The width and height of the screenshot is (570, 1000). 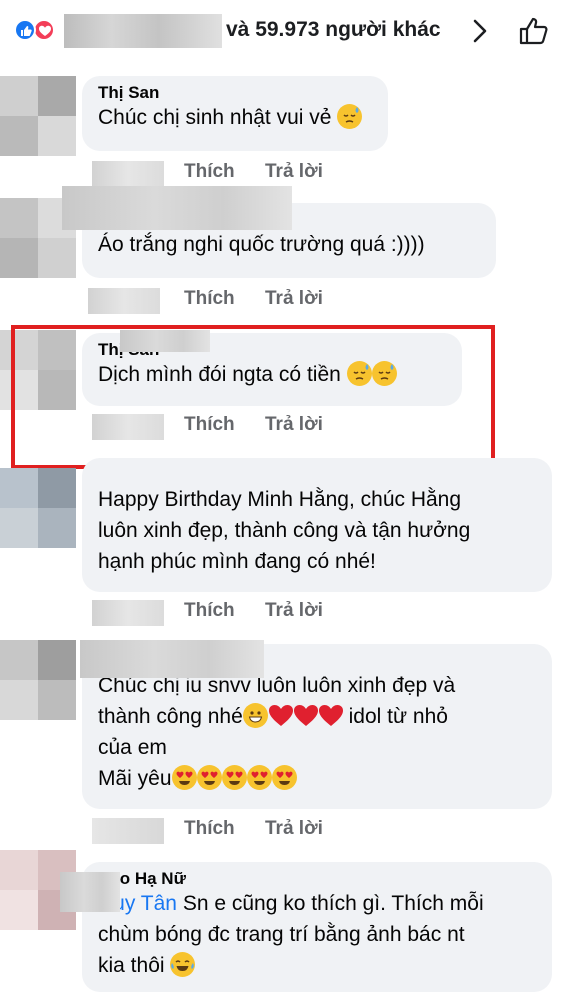 What do you see at coordinates (534, 31) in the screenshot?
I see `thumbs-up-icon` at bounding box center [534, 31].